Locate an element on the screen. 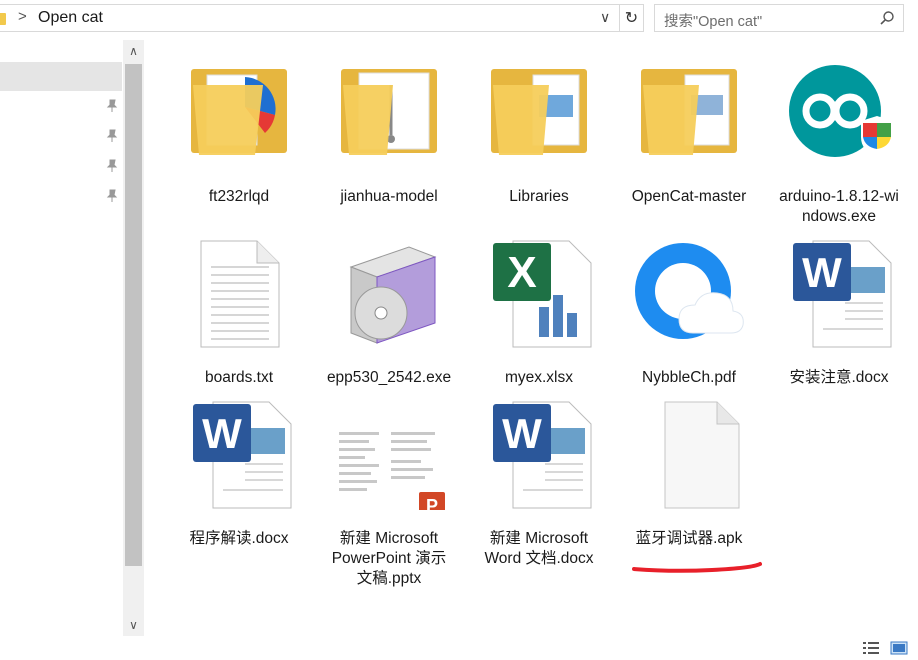 The image size is (918, 660). file-name: 程序解读.docx is located at coordinates (239, 538).